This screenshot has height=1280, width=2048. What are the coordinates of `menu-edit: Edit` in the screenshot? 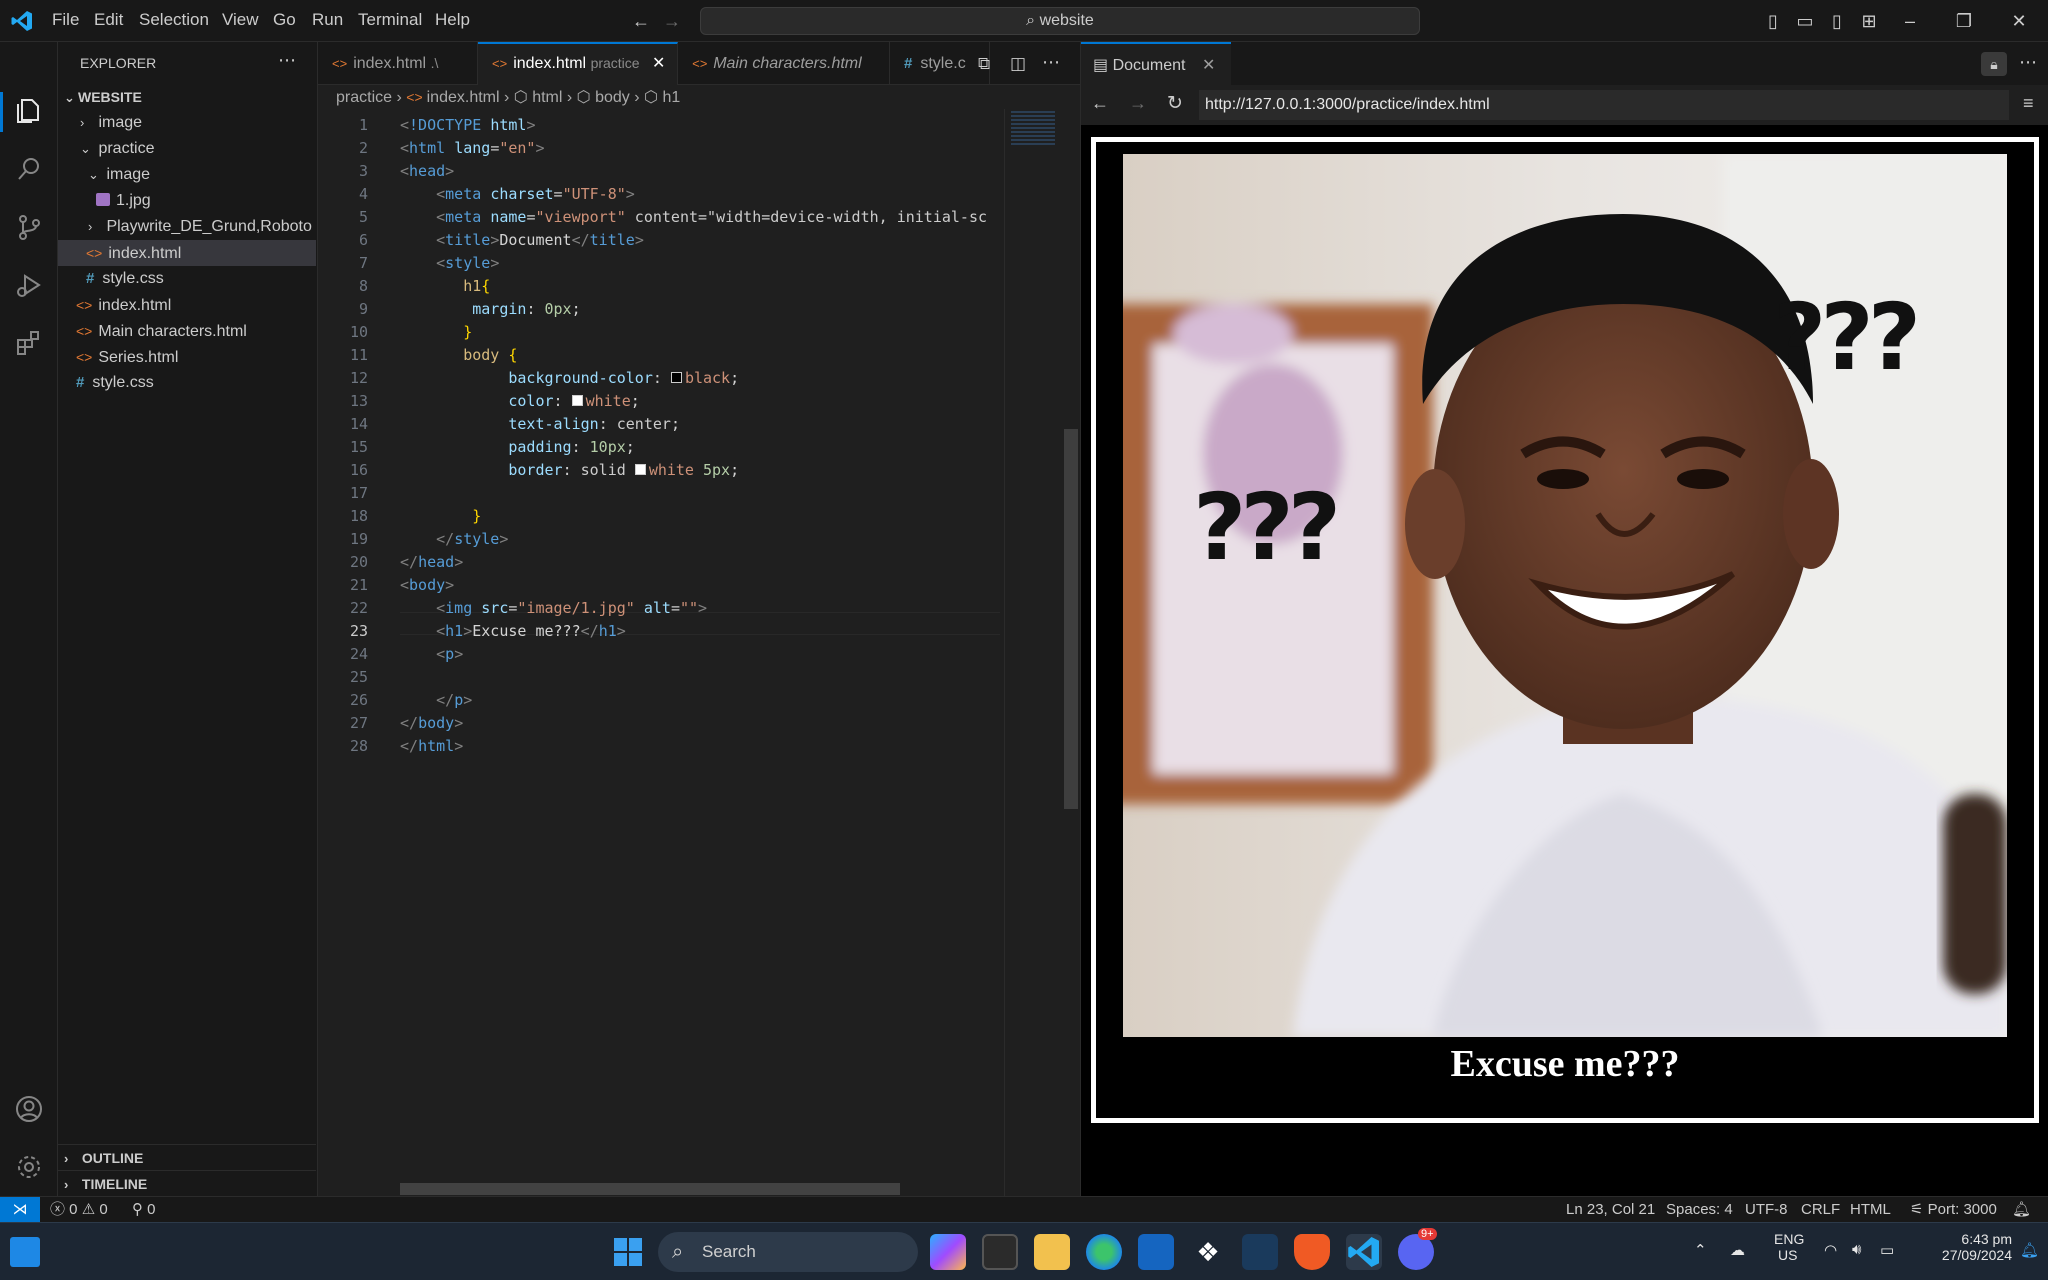 It's located at (108, 20).